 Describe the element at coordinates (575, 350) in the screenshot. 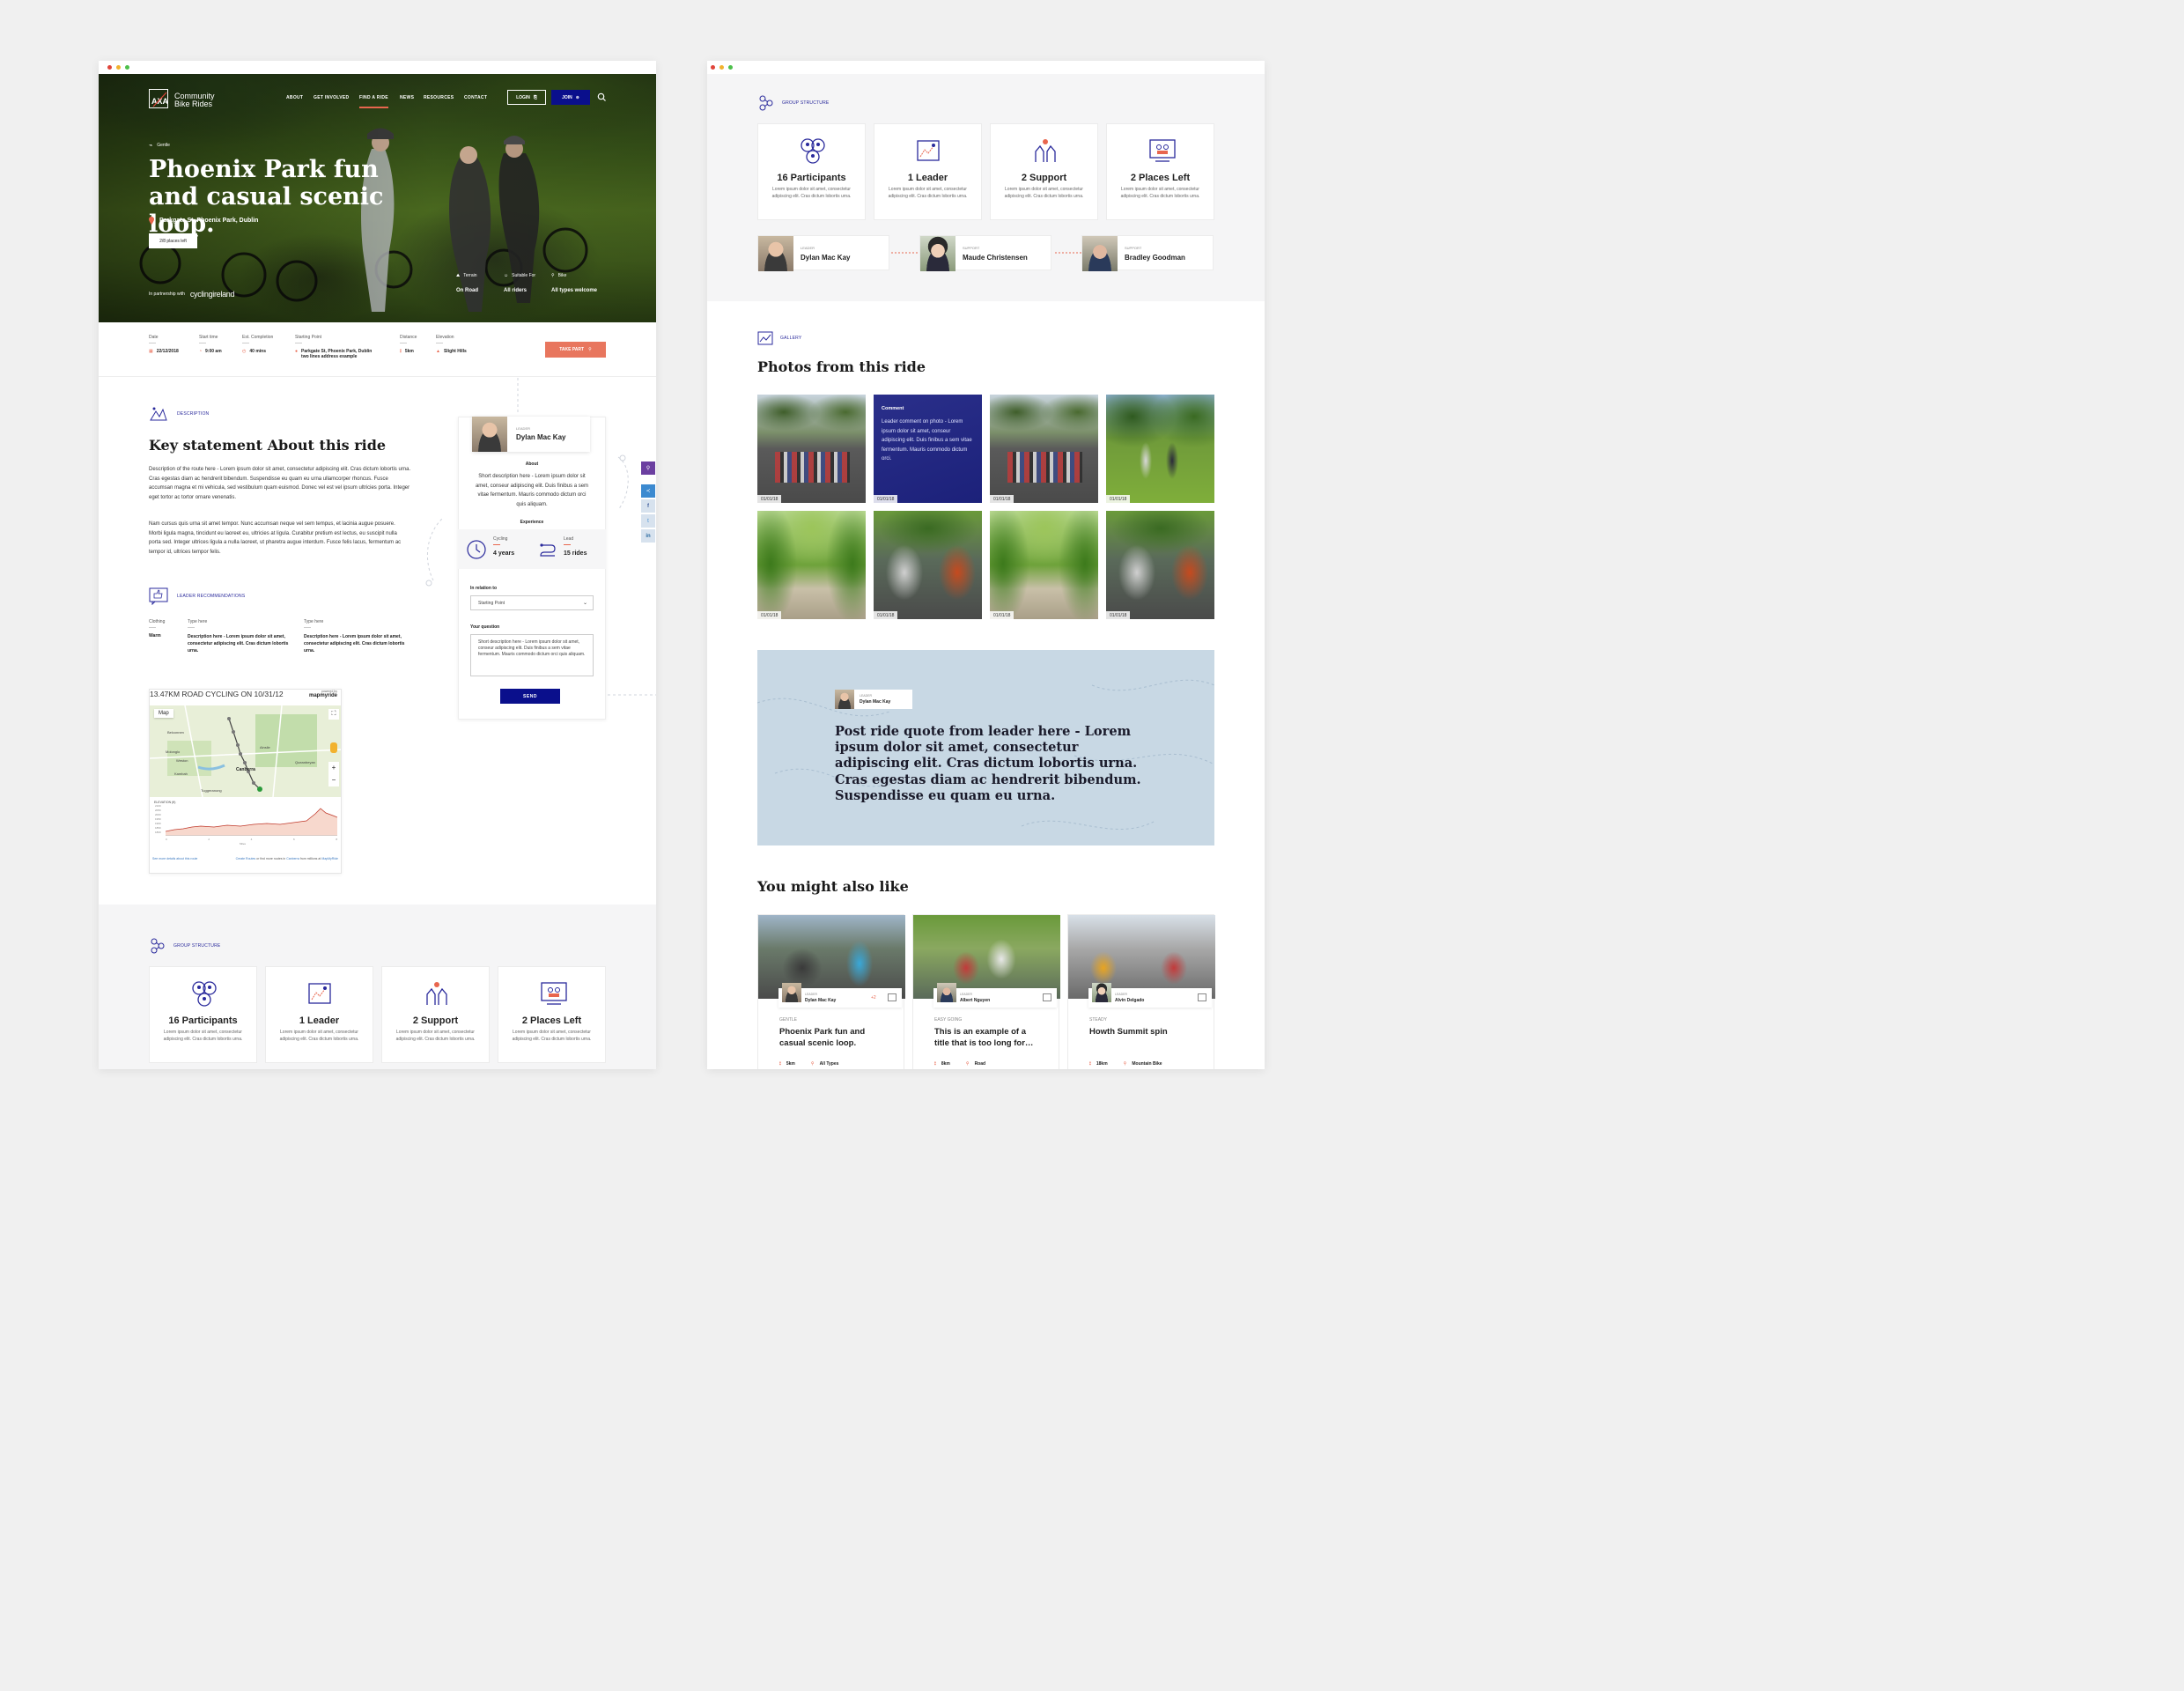

I see `take-part-button: TAKE PART ⚲` at that location.